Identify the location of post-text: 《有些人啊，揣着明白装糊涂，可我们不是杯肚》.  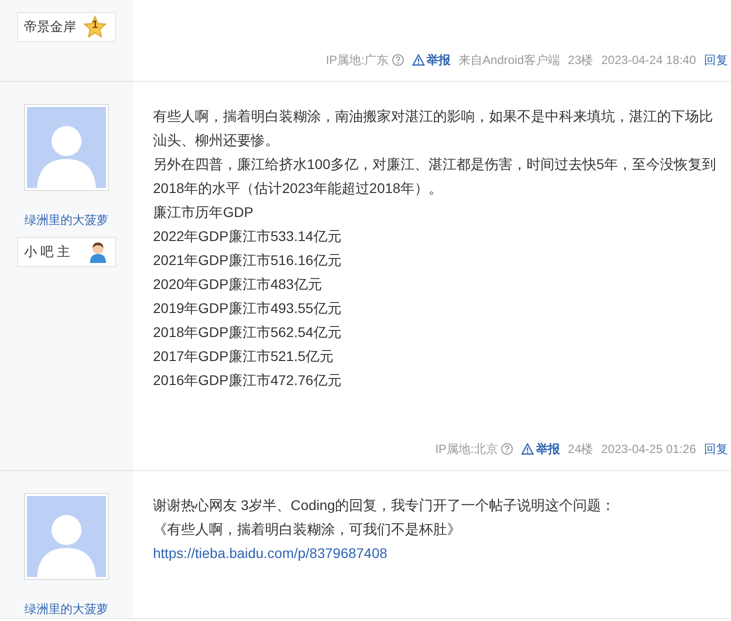
(307, 529).